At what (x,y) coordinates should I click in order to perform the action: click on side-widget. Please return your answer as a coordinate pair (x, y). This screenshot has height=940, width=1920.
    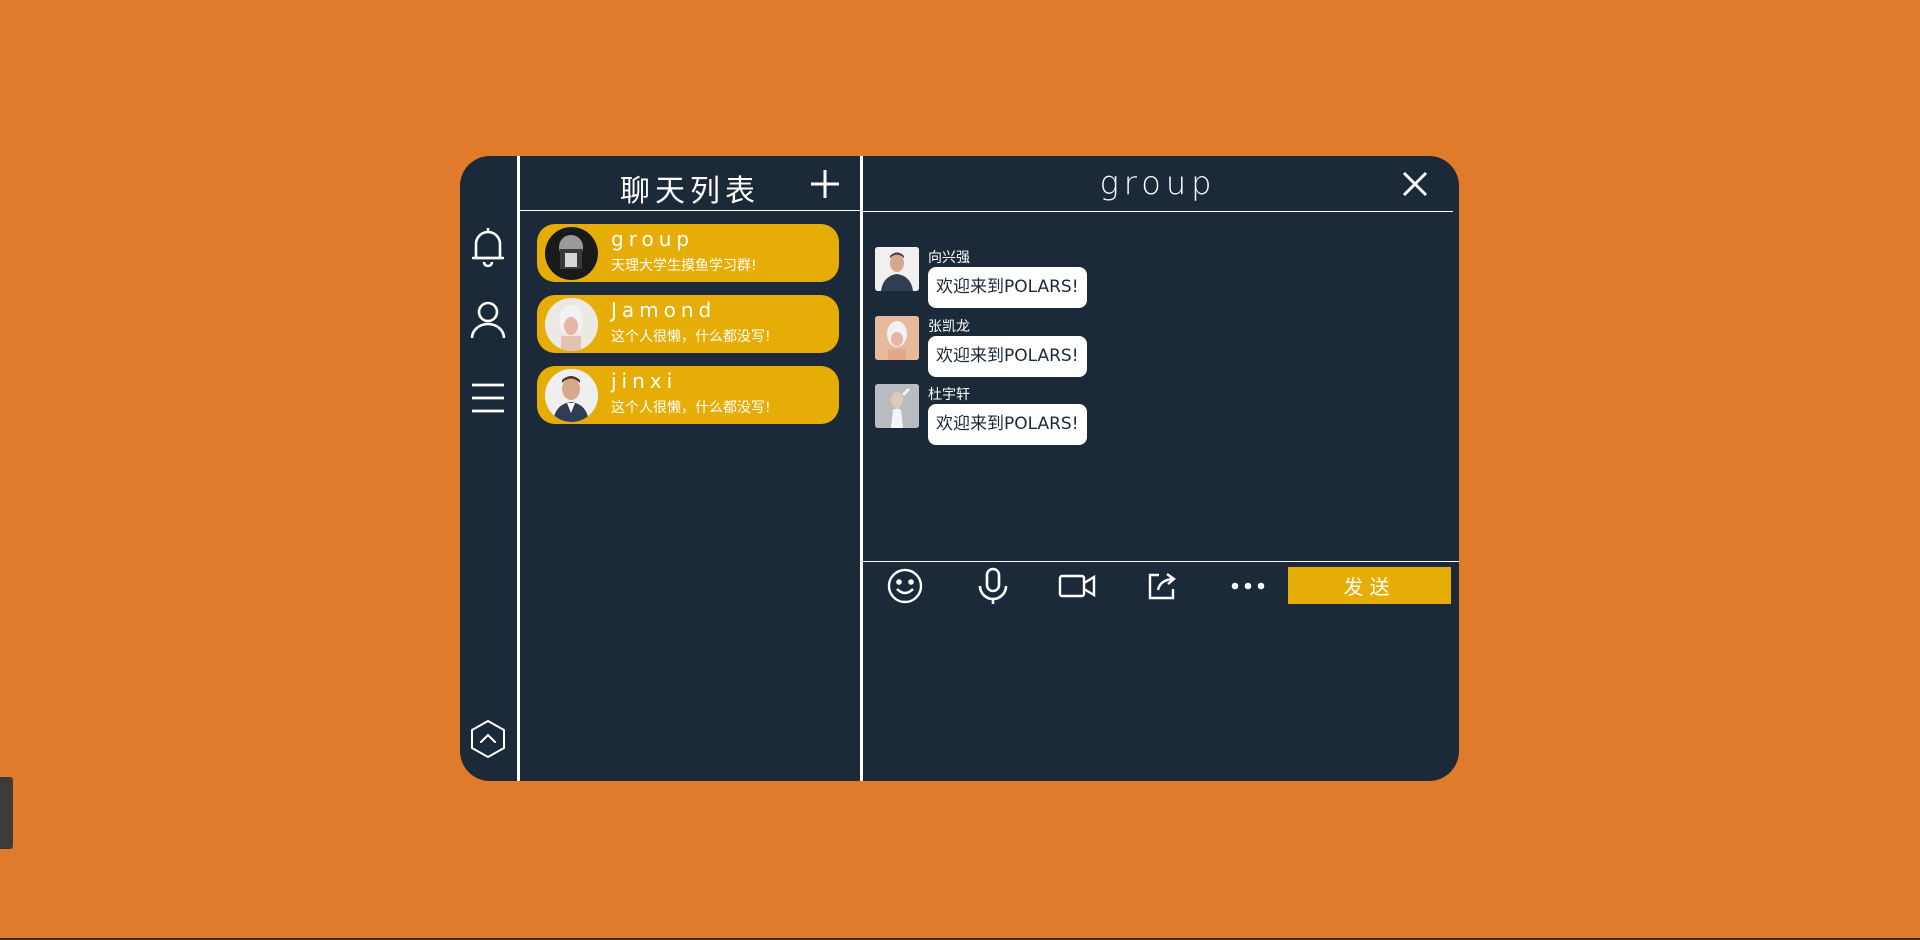
    Looking at the image, I should click on (6, 813).